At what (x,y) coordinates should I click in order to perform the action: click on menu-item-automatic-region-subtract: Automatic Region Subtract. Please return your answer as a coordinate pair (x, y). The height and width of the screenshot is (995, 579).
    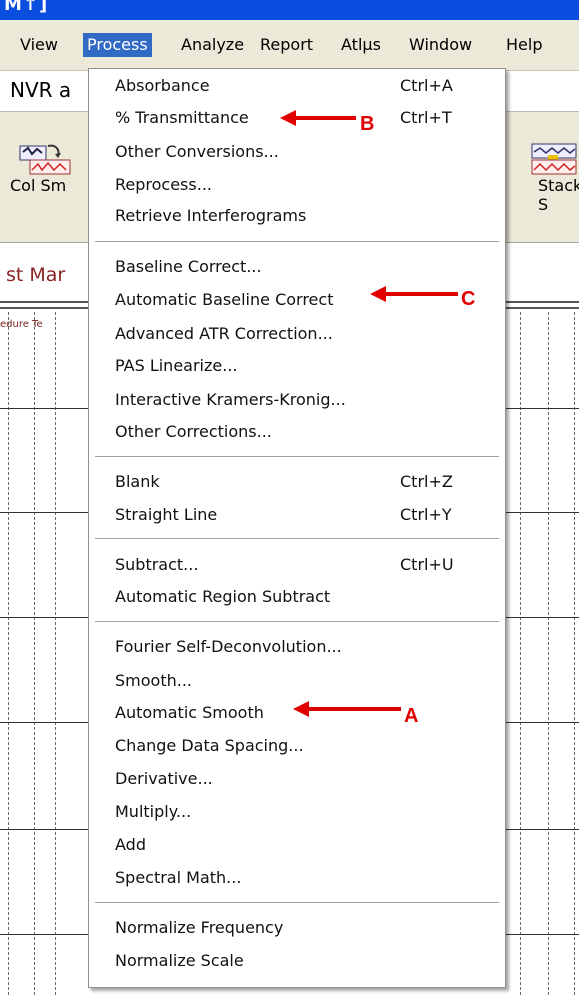
    Looking at the image, I should click on (307, 597).